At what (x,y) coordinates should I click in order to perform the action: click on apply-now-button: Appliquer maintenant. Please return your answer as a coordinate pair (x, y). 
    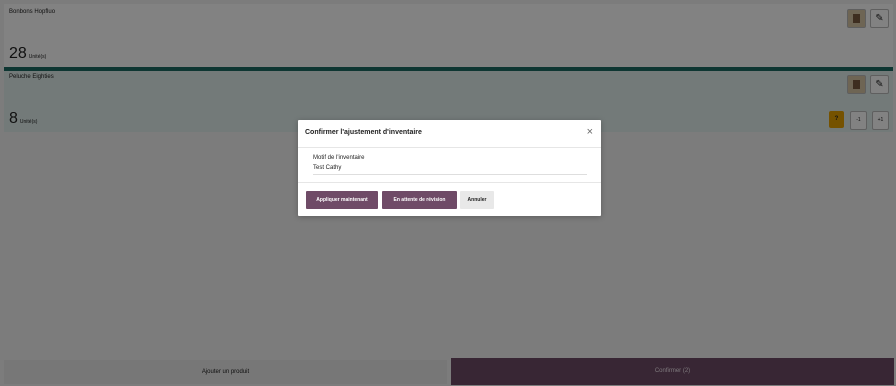
    Looking at the image, I should click on (342, 200).